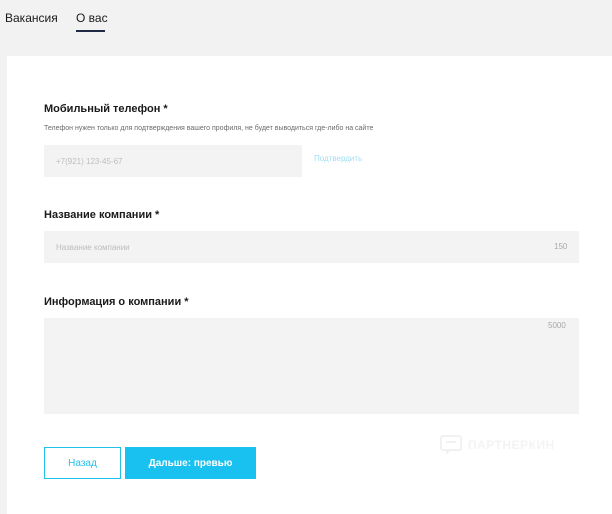 This screenshot has width=612, height=514. I want to click on tab-bar: Вакансия О вас, so click(306, 28).